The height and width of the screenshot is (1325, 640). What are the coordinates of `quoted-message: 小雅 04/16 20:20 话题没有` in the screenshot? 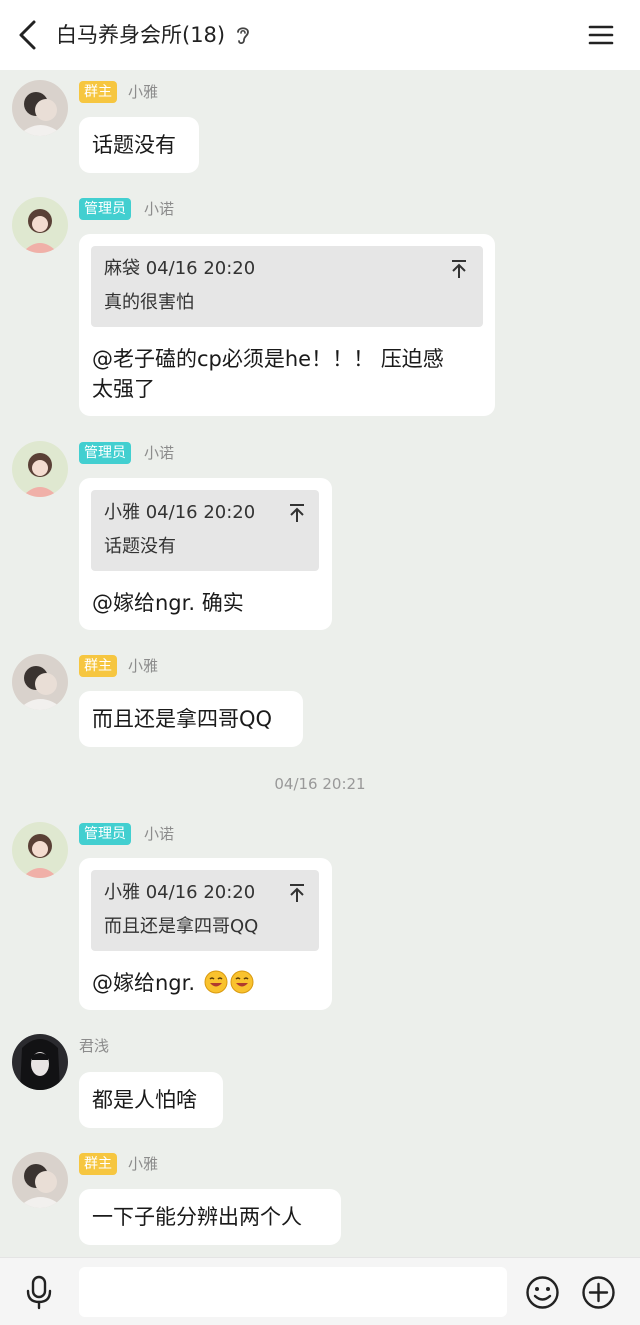 It's located at (205, 530).